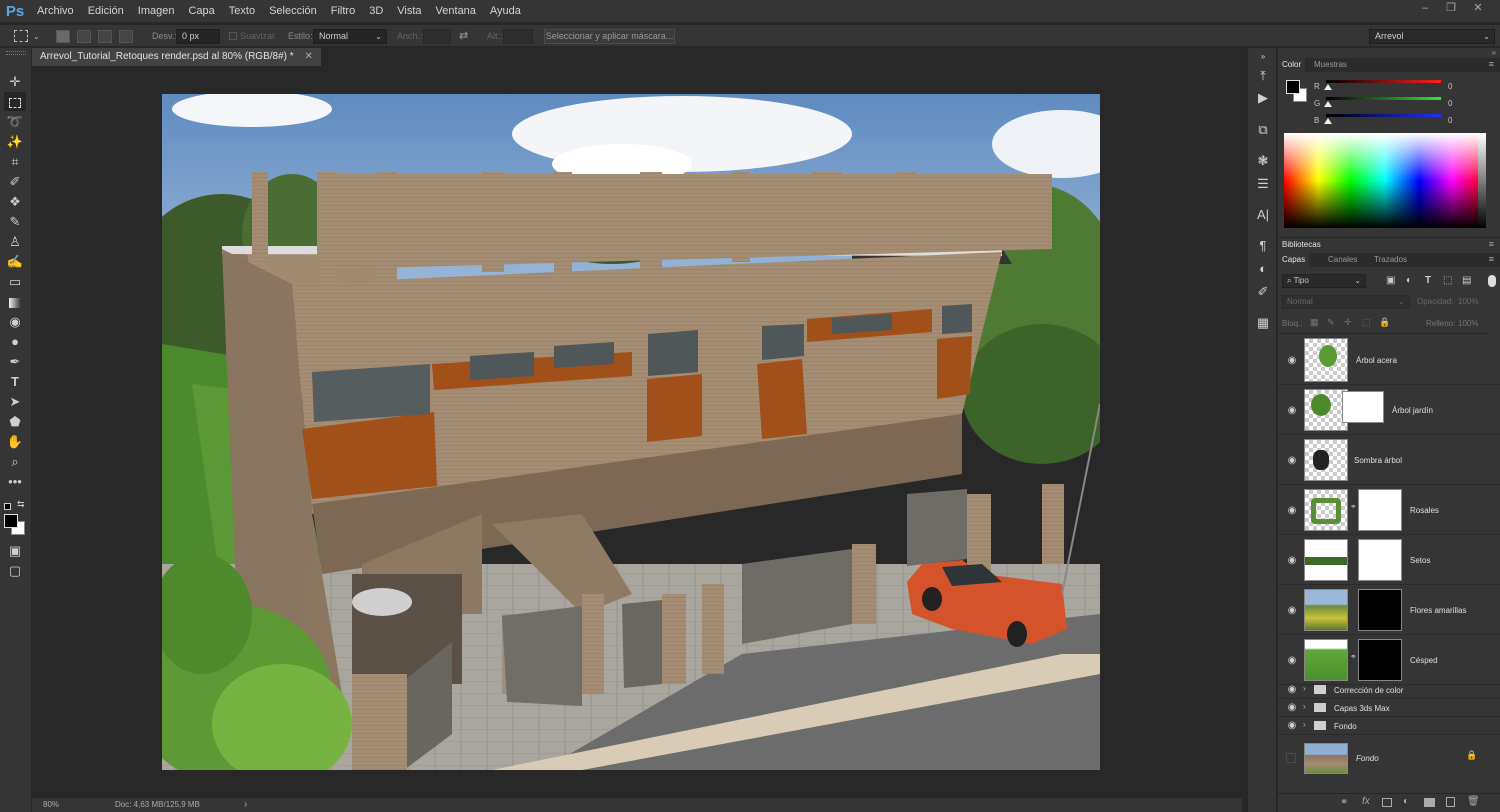 The height and width of the screenshot is (812, 1500). Describe the element at coordinates (156, 11) in the screenshot. I see `menu-imagen: Imagen` at that location.